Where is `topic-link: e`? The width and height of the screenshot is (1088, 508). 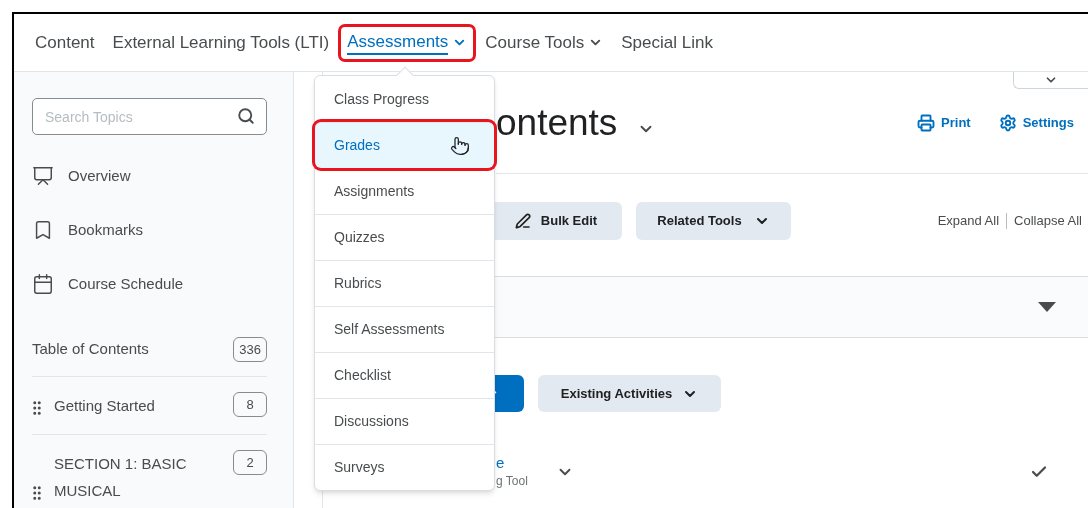
topic-link: e is located at coordinates (512, 463).